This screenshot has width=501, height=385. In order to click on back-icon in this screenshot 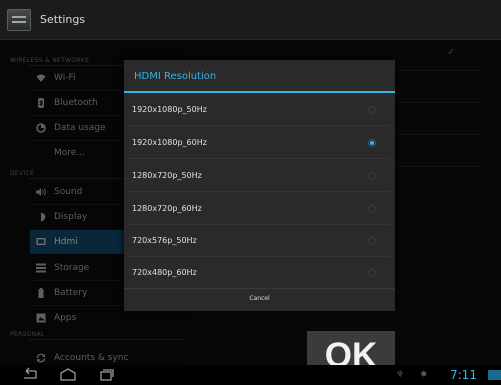, I will do `click(30, 375)`.